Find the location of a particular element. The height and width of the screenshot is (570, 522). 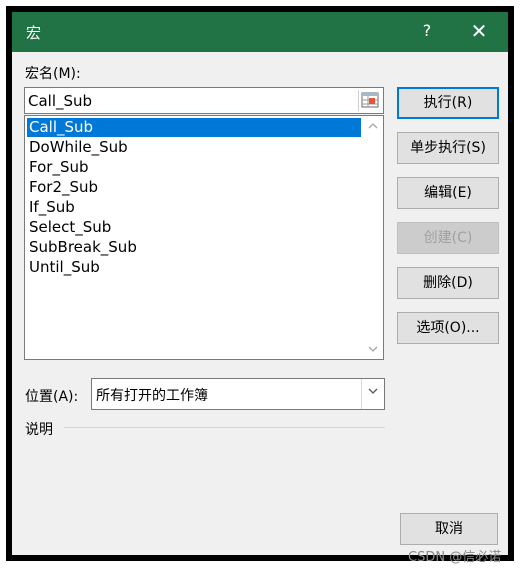

macro-name-input: Call_Sub is located at coordinates (204, 100).